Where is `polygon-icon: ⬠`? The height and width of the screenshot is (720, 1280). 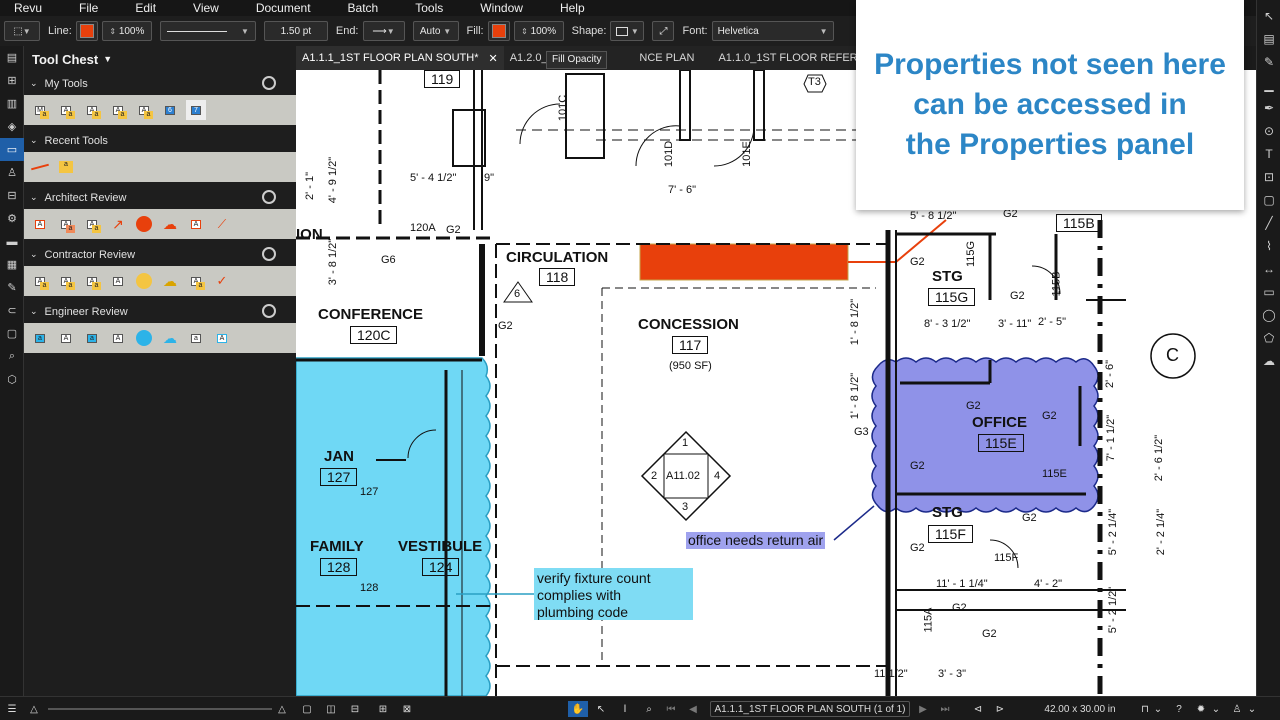 polygon-icon: ⬠ is located at coordinates (1268, 337).